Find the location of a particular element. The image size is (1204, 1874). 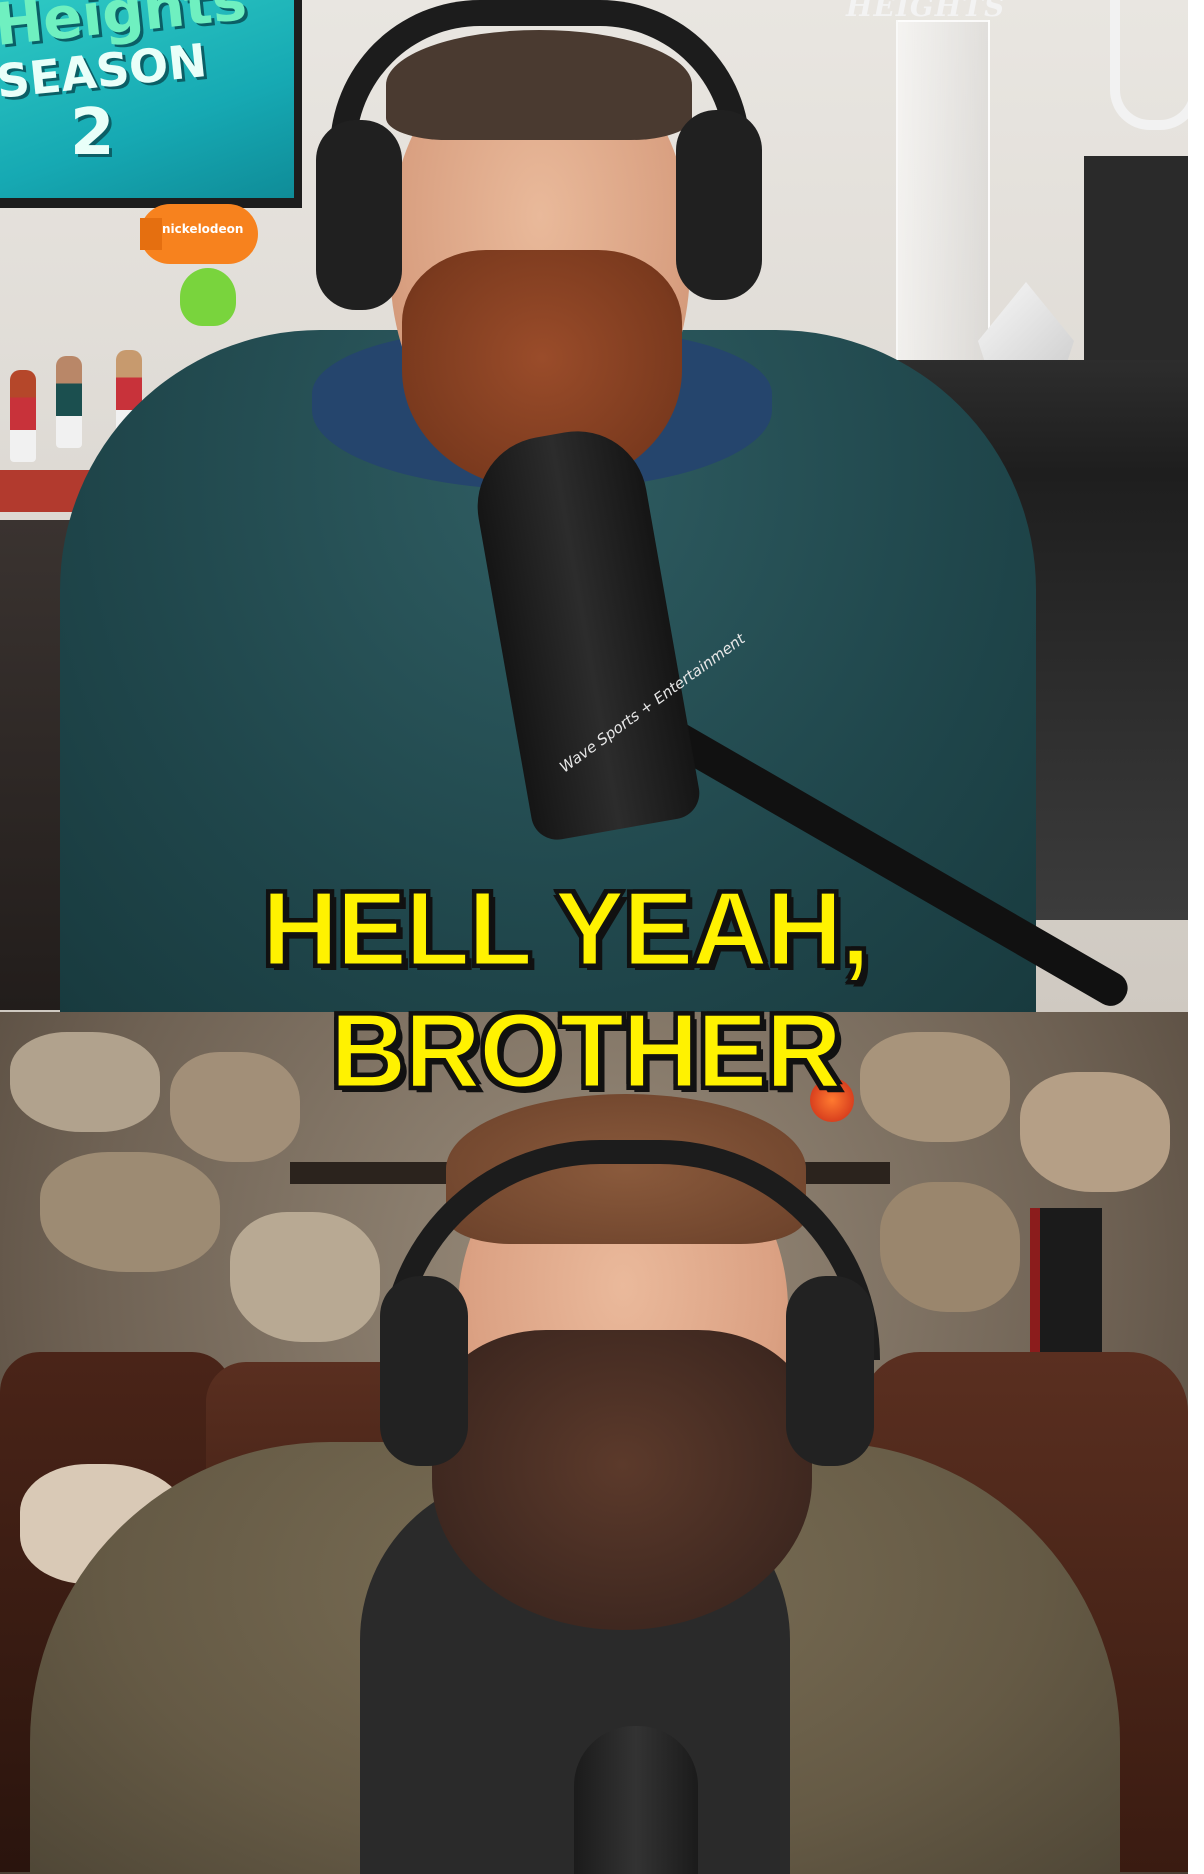

blimp-tail is located at coordinates (151, 234).